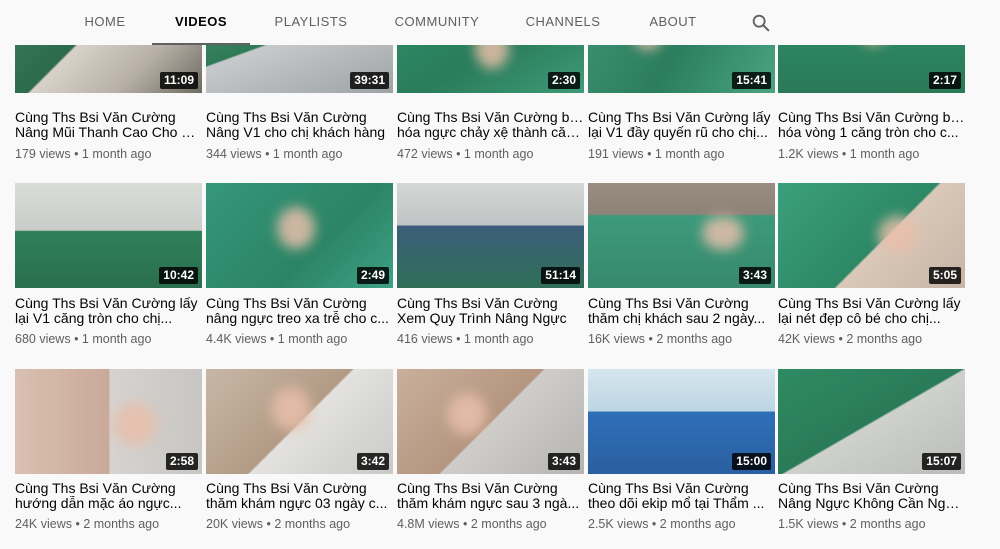  Describe the element at coordinates (941, 461) in the screenshot. I see `duration-badge: 15:07` at that location.